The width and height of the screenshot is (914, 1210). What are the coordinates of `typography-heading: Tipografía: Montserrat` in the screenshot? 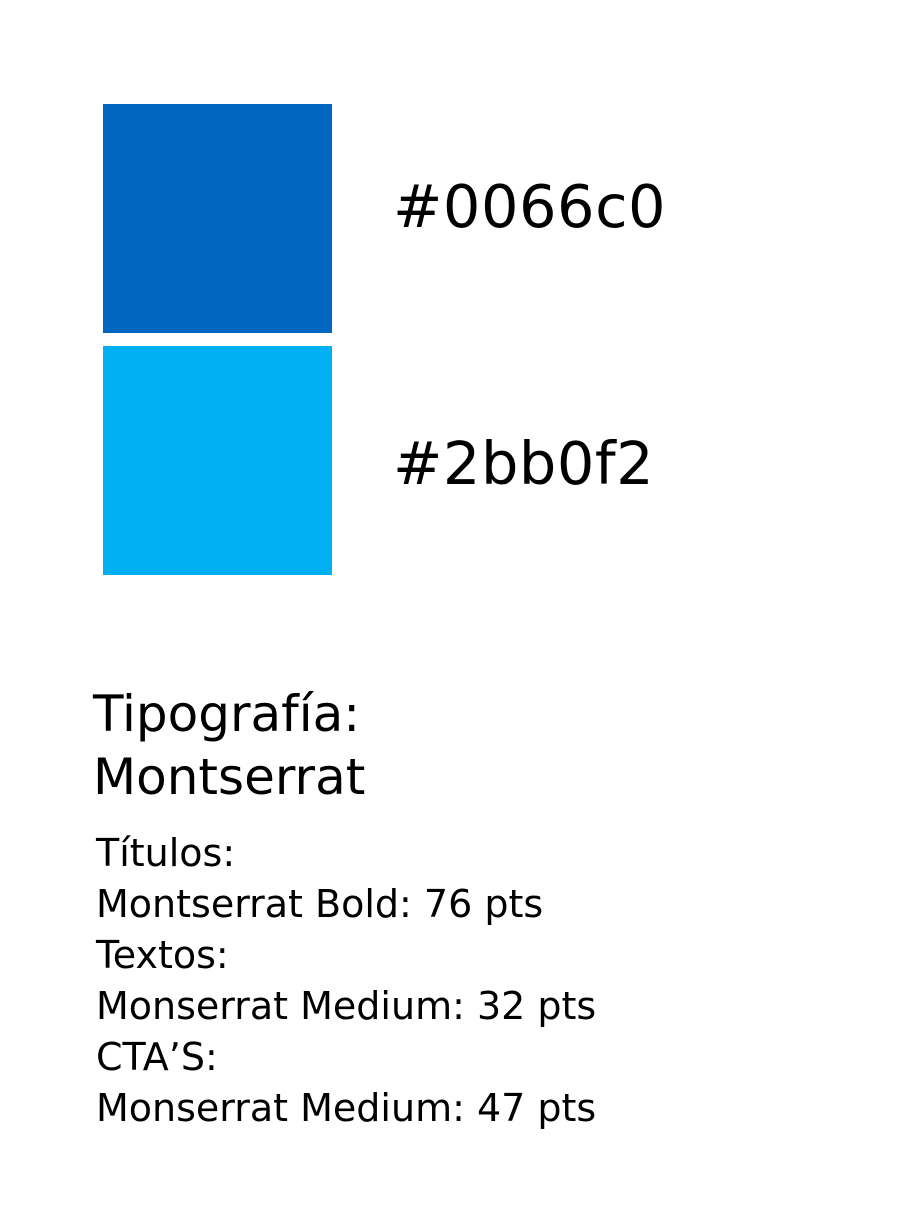 It's located at (229, 746).